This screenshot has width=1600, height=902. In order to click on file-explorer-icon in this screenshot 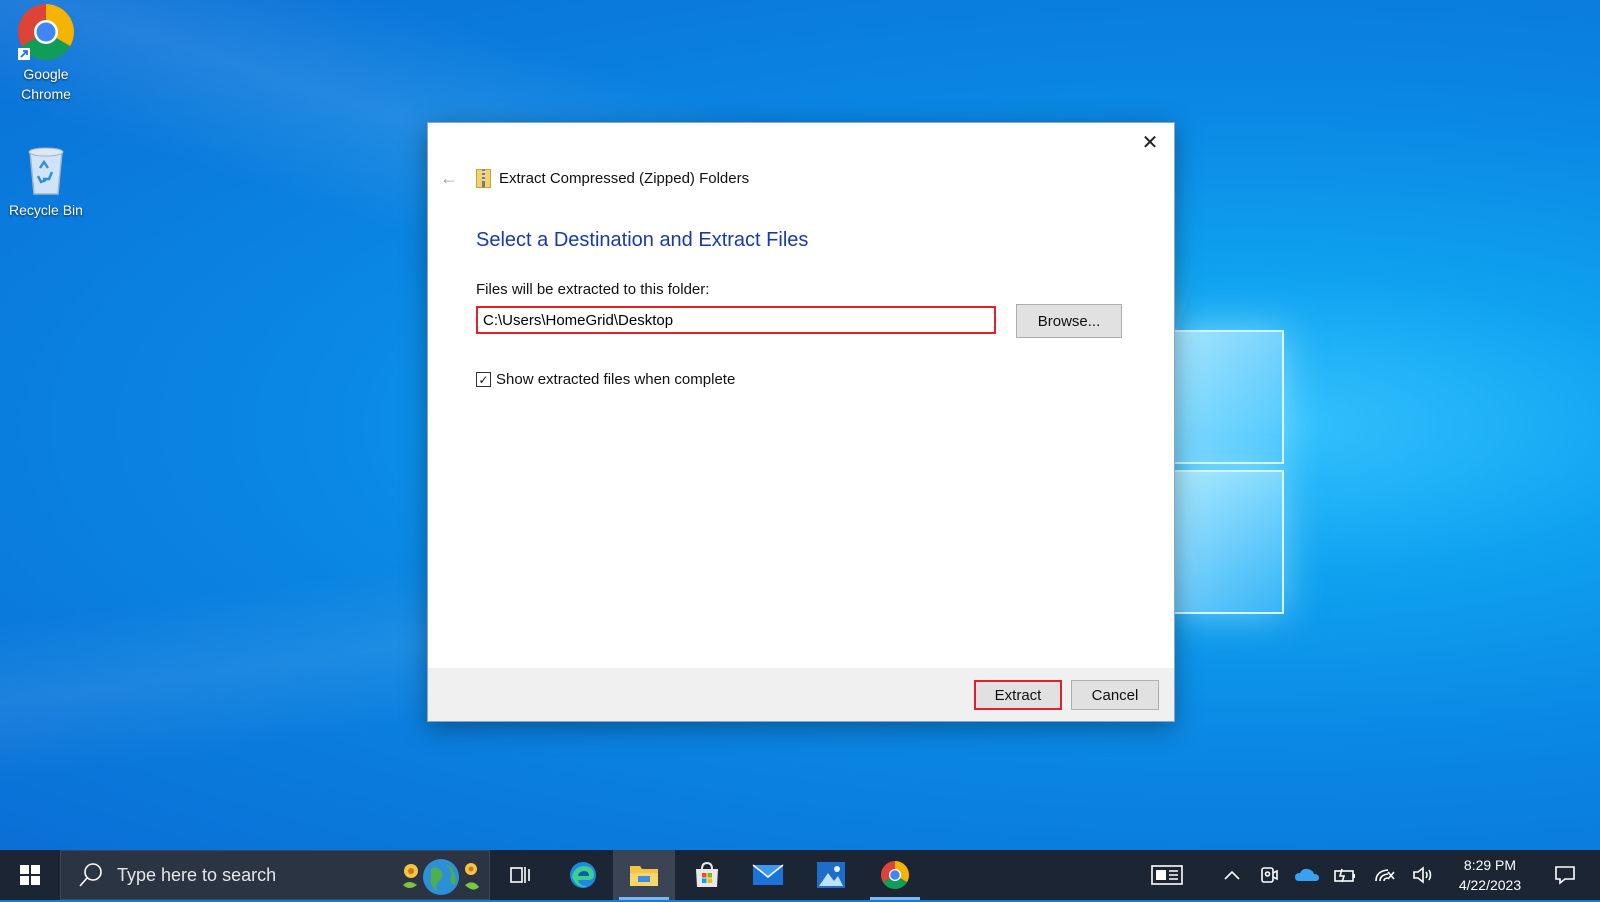, I will do `click(644, 876)`.